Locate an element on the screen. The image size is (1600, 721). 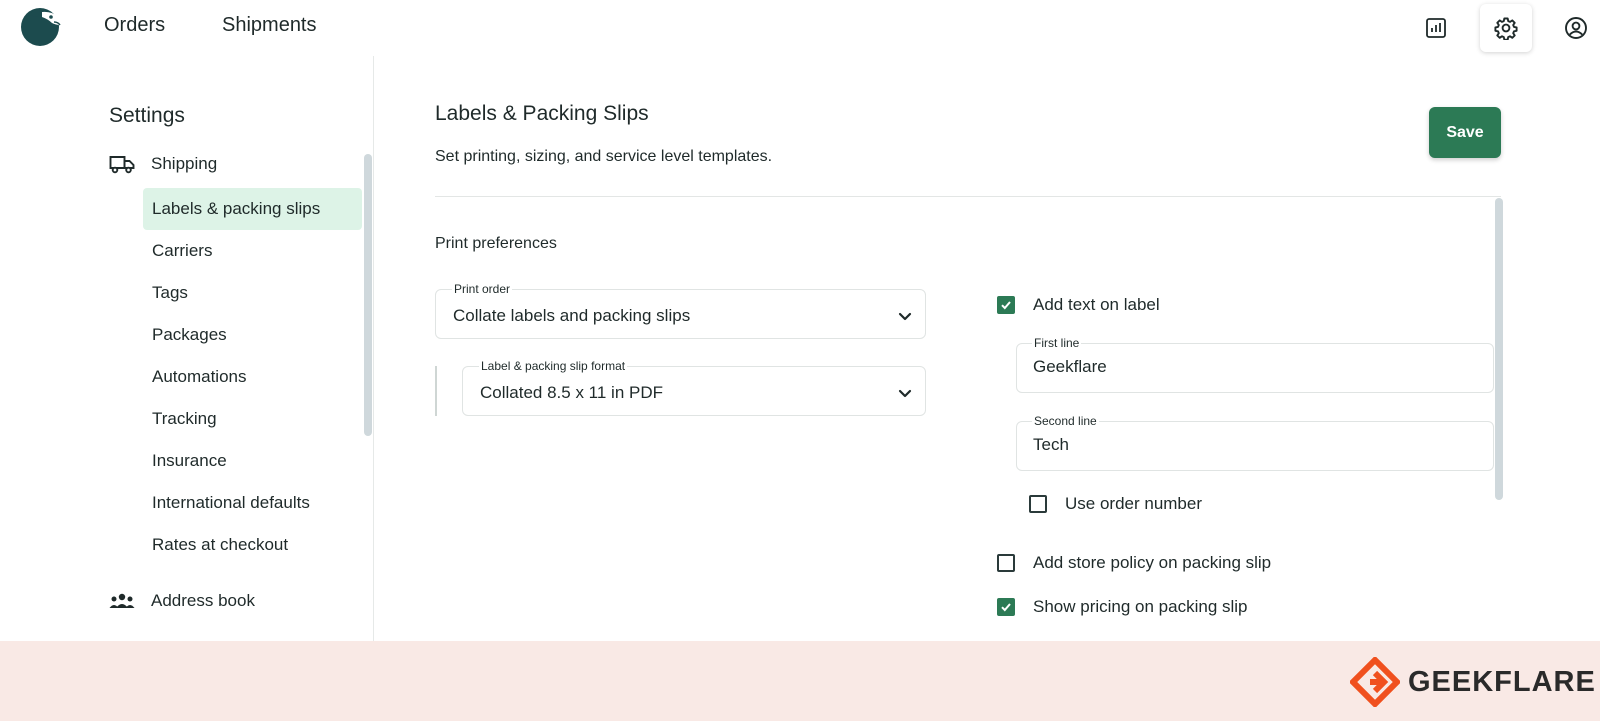
divider is located at coordinates (968, 196).